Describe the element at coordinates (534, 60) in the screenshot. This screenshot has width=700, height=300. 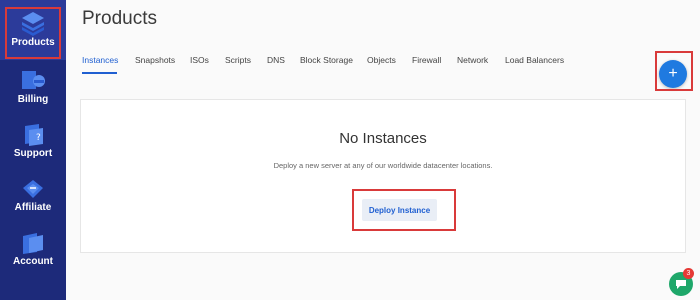
I see `tab-load-balancers: Load Balancers` at that location.